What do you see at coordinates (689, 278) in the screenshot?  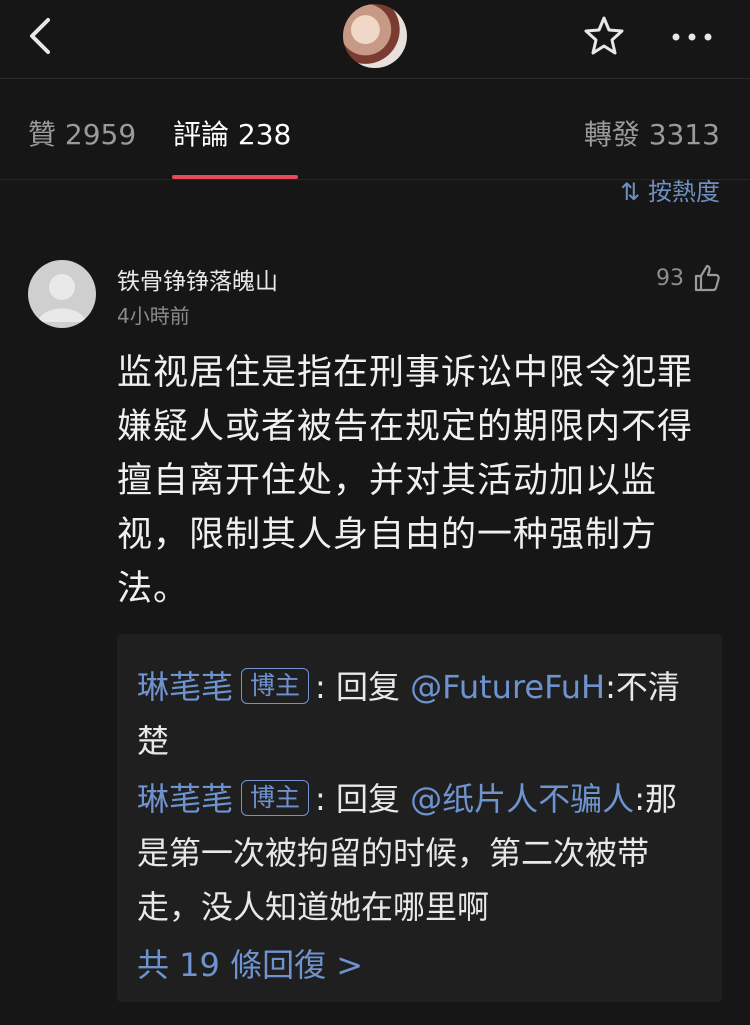 I see `comment-like-button: 93` at bounding box center [689, 278].